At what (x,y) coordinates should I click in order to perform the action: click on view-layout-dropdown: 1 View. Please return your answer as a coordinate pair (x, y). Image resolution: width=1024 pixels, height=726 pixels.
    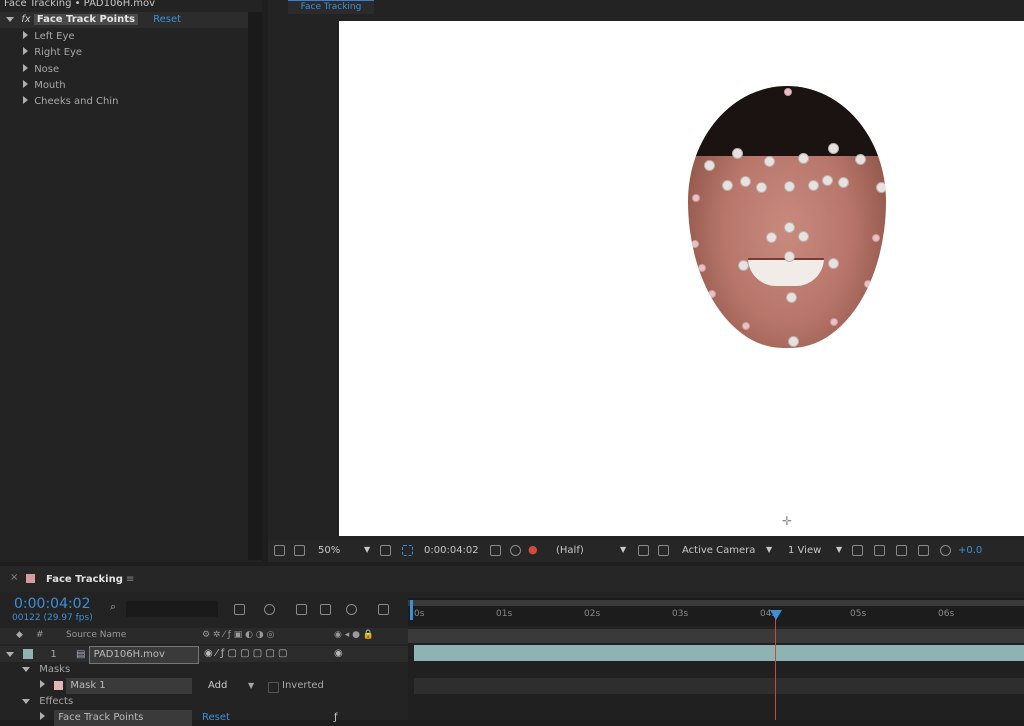
    Looking at the image, I should click on (804, 550).